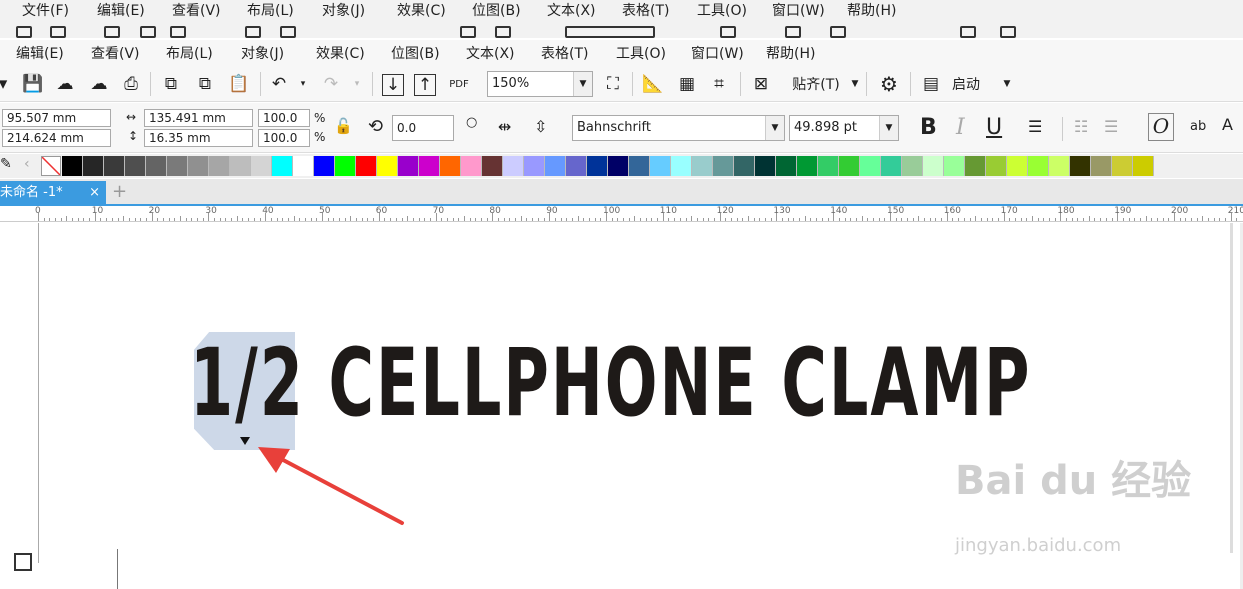 Image resolution: width=1243 pixels, height=589 pixels. What do you see at coordinates (1007, 84) in the screenshot?
I see `launch-dropdown-icon: ▼` at bounding box center [1007, 84].